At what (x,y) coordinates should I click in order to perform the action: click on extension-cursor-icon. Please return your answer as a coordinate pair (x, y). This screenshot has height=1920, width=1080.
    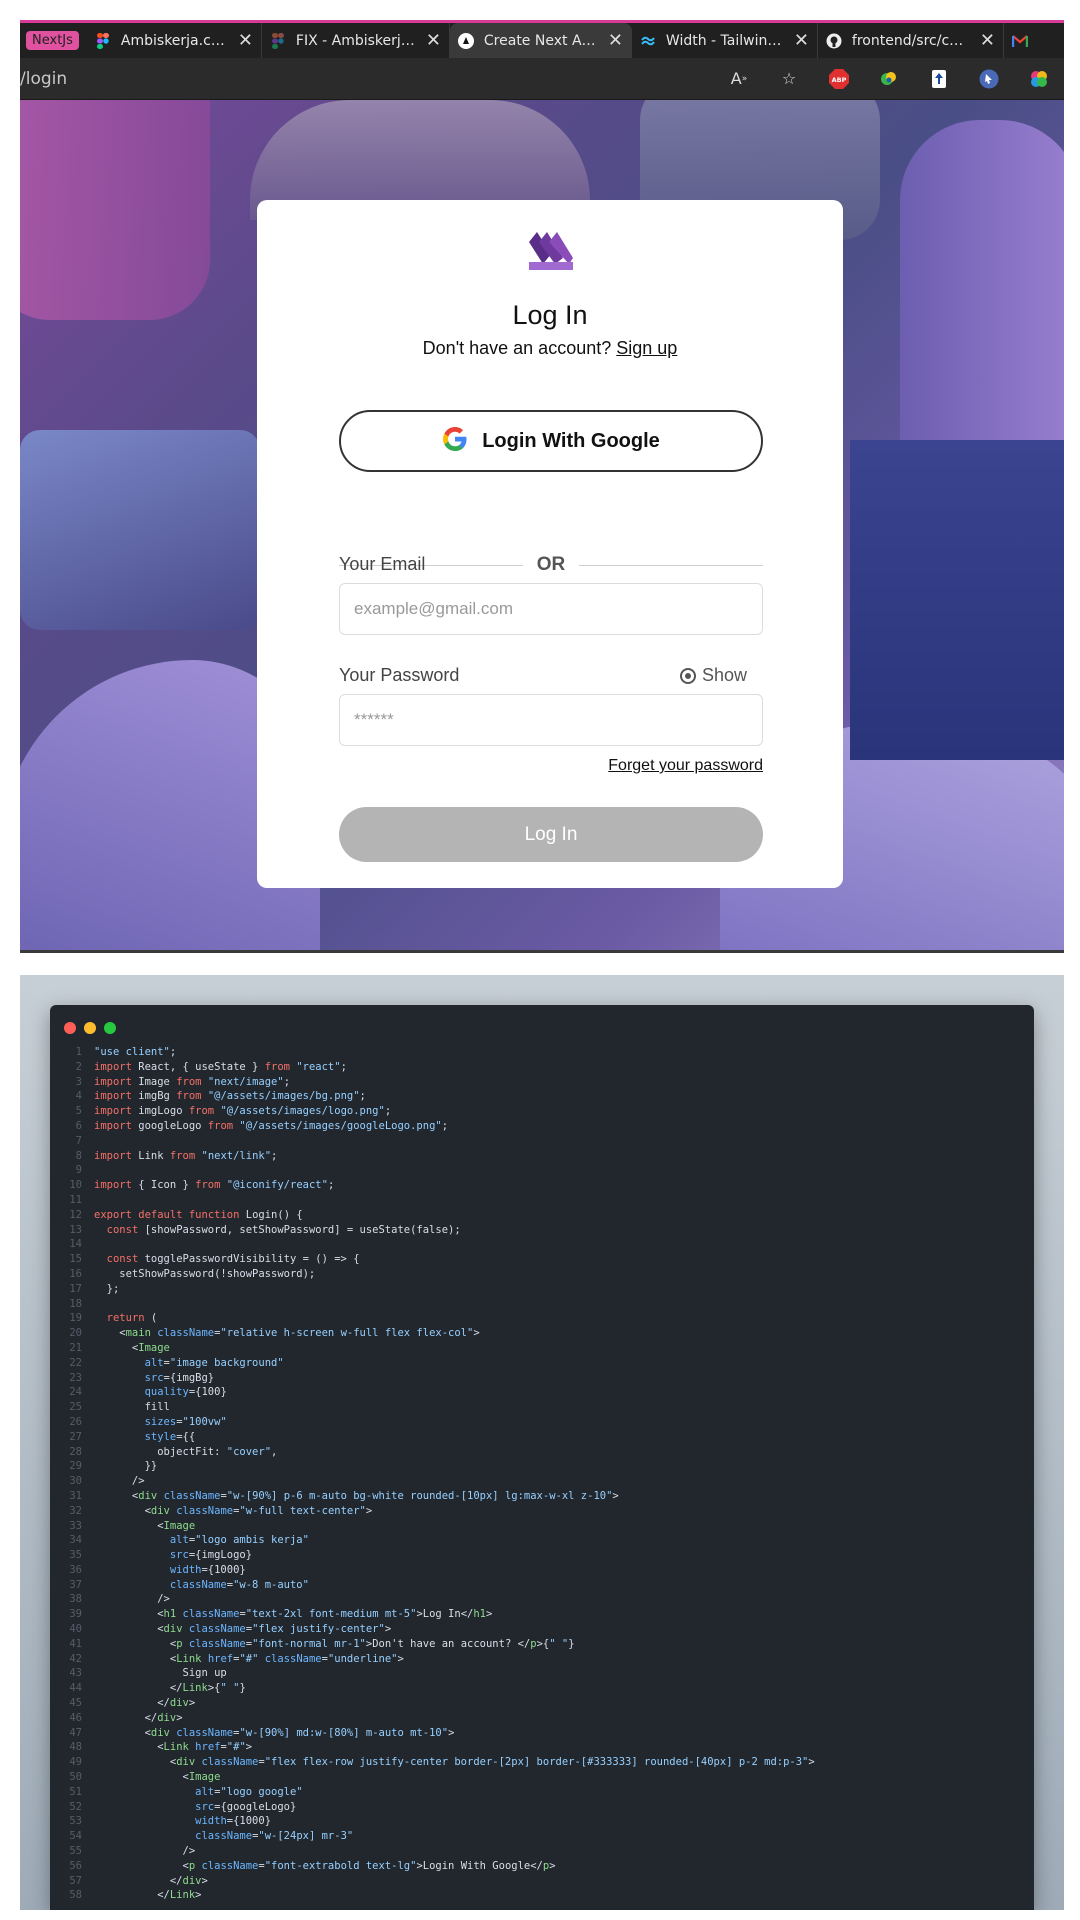
    Looking at the image, I should click on (989, 79).